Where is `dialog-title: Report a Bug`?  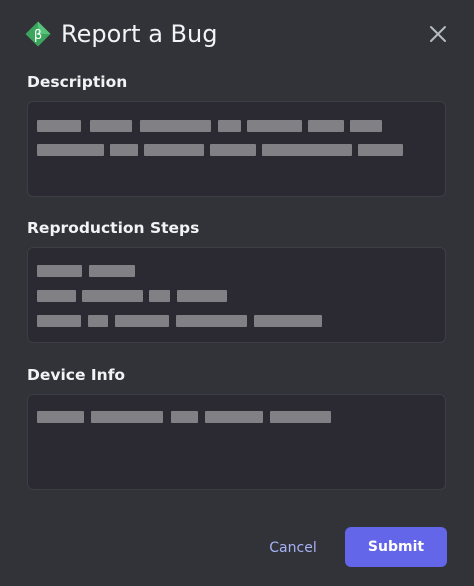 dialog-title: Report a Bug is located at coordinates (139, 34).